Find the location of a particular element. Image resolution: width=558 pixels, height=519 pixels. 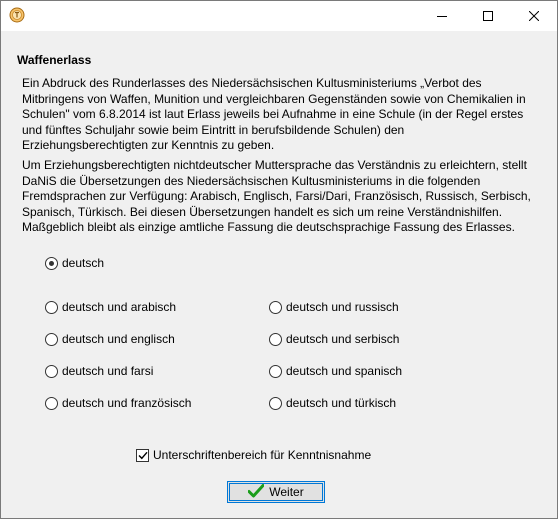

radio-label: deutsch und russisch is located at coordinates (342, 307).